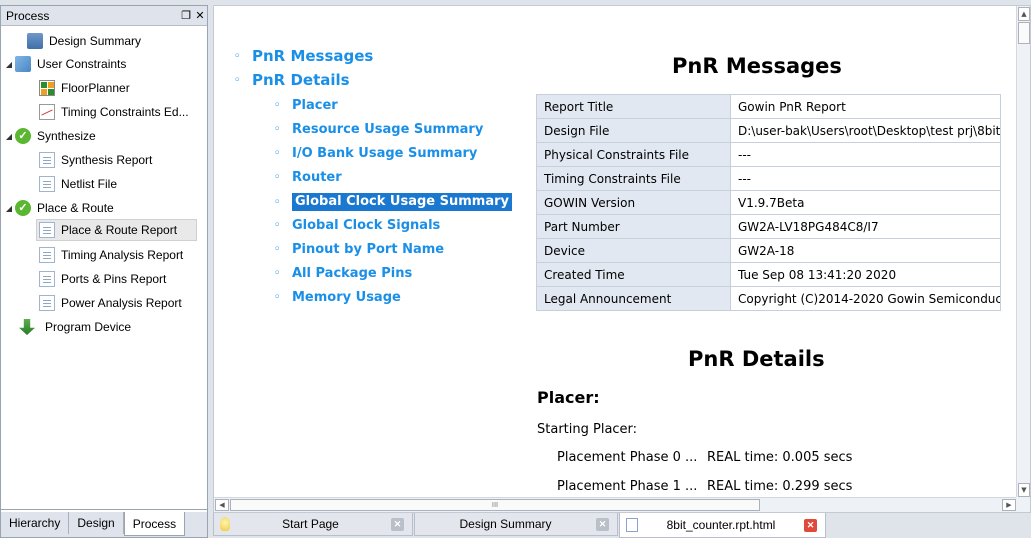 This screenshot has height=538, width=1031. Describe the element at coordinates (222, 505) in the screenshot. I see `scroll-left-icon: ◀` at that location.